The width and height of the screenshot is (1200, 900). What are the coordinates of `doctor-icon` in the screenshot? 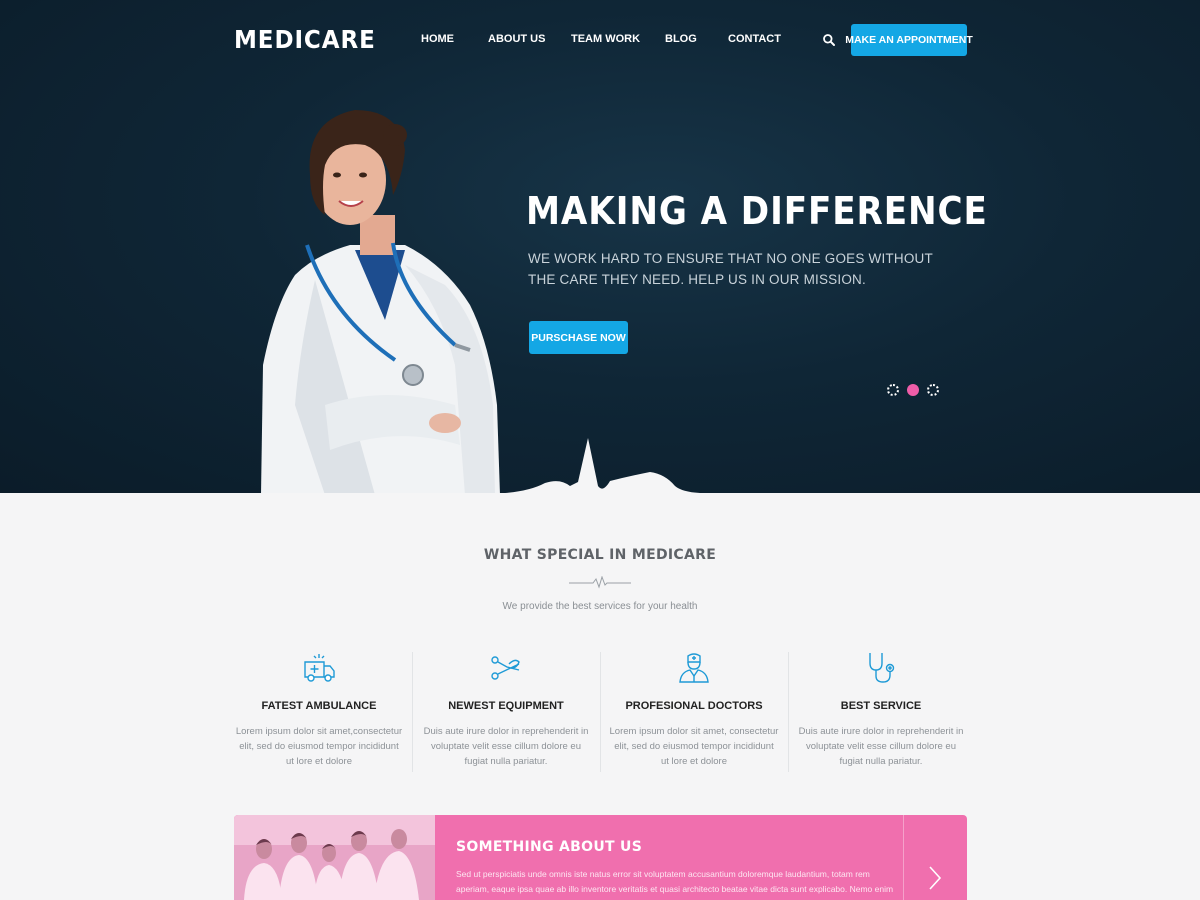 It's located at (694, 668).